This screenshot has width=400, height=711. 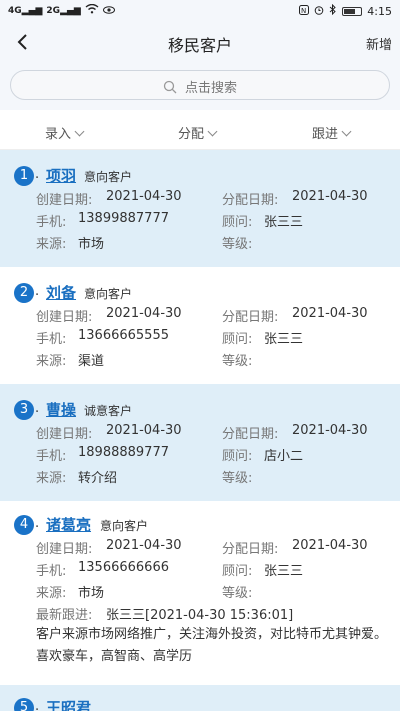 I want to click on followup-value: 张三三[2021-04-30 15:36:01], so click(x=200, y=615).